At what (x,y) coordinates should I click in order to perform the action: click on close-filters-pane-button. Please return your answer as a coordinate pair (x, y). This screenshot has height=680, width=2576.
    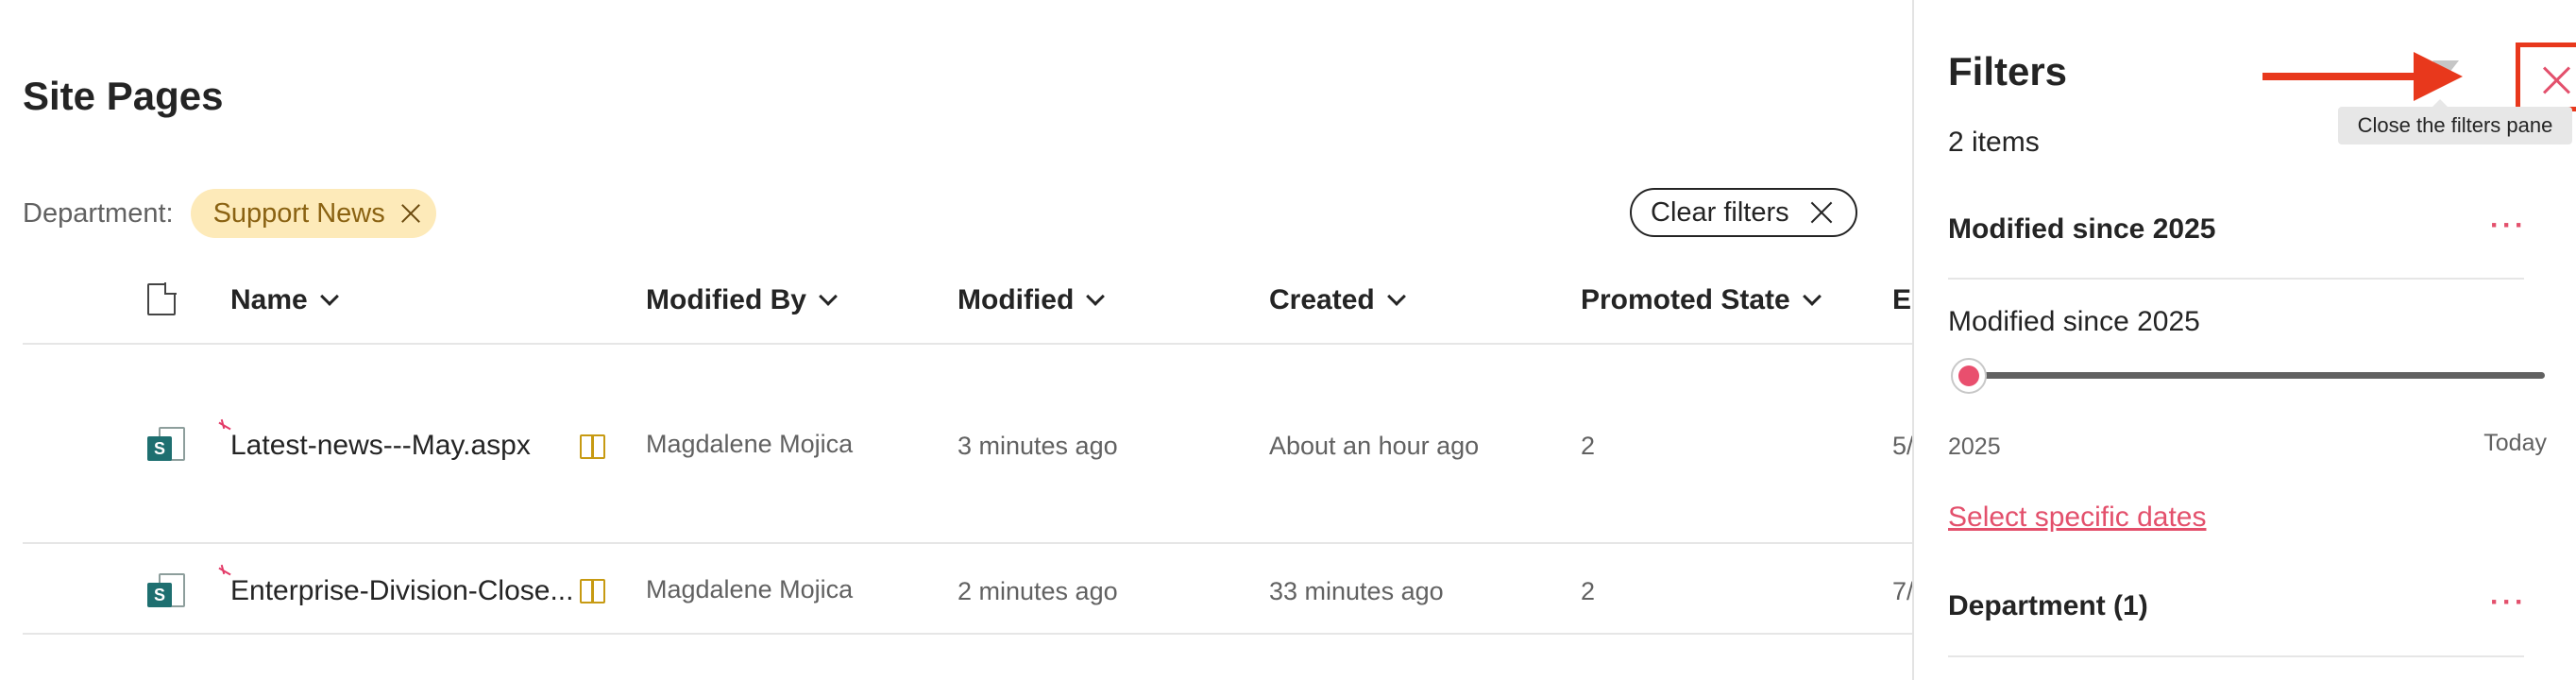
    Looking at the image, I should click on (2546, 76).